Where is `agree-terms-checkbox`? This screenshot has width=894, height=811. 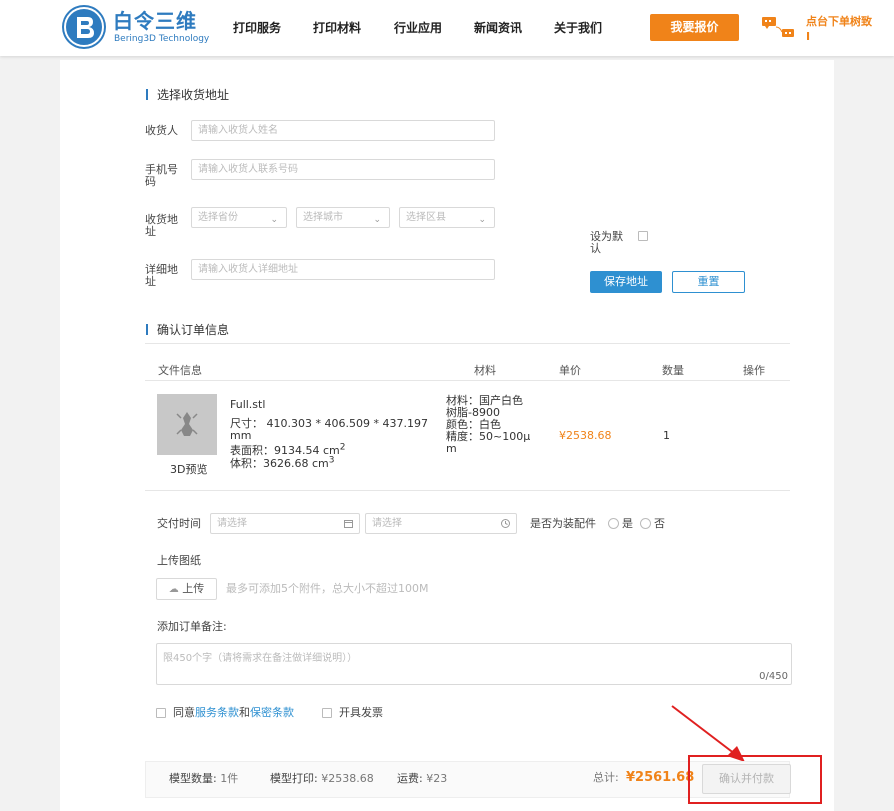 agree-terms-checkbox is located at coordinates (161, 713).